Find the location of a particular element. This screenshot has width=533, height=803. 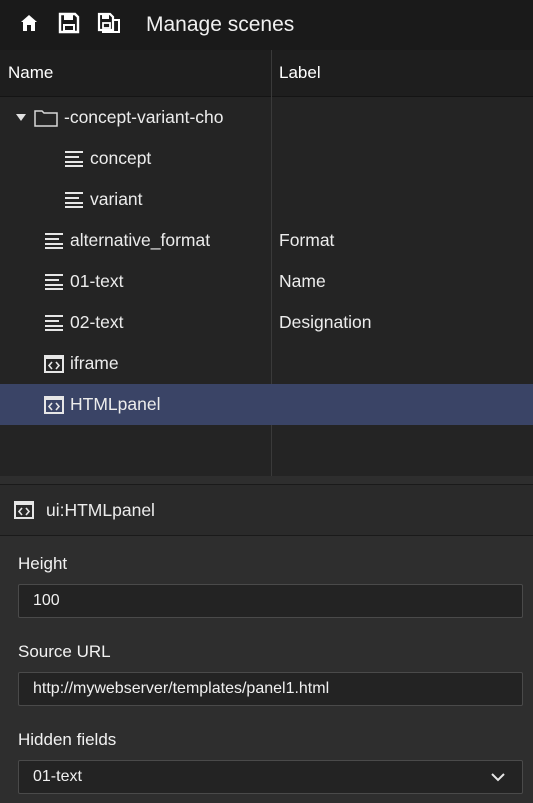

hidden-fields-value: 01-text is located at coordinates (57, 776).